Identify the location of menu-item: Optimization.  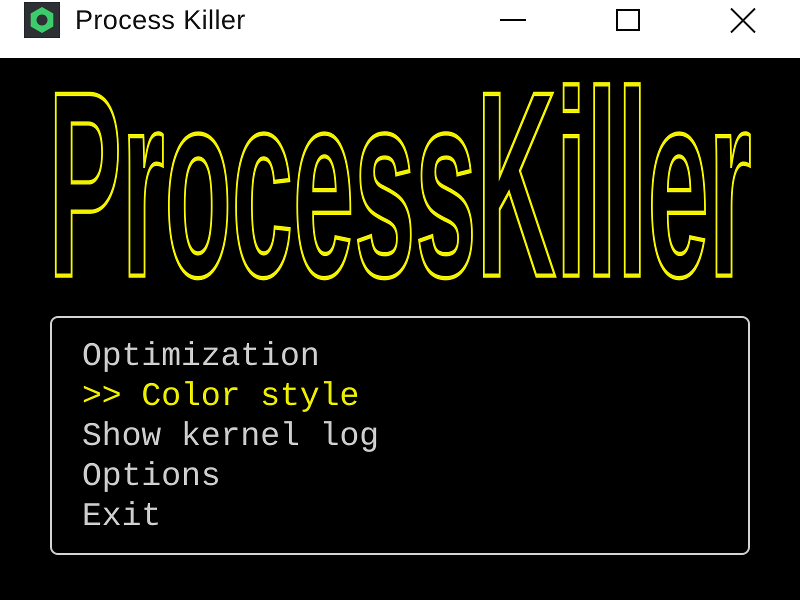
(201, 357).